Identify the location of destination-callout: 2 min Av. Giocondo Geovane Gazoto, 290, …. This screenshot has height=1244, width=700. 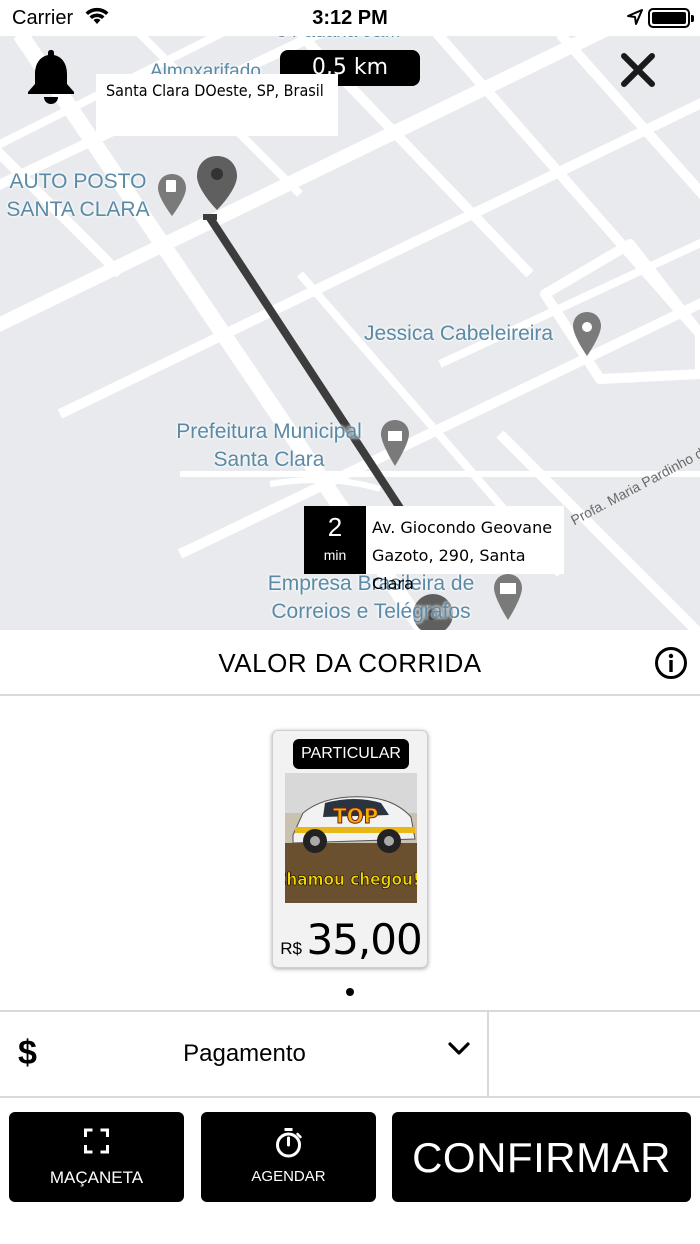
(434, 549).